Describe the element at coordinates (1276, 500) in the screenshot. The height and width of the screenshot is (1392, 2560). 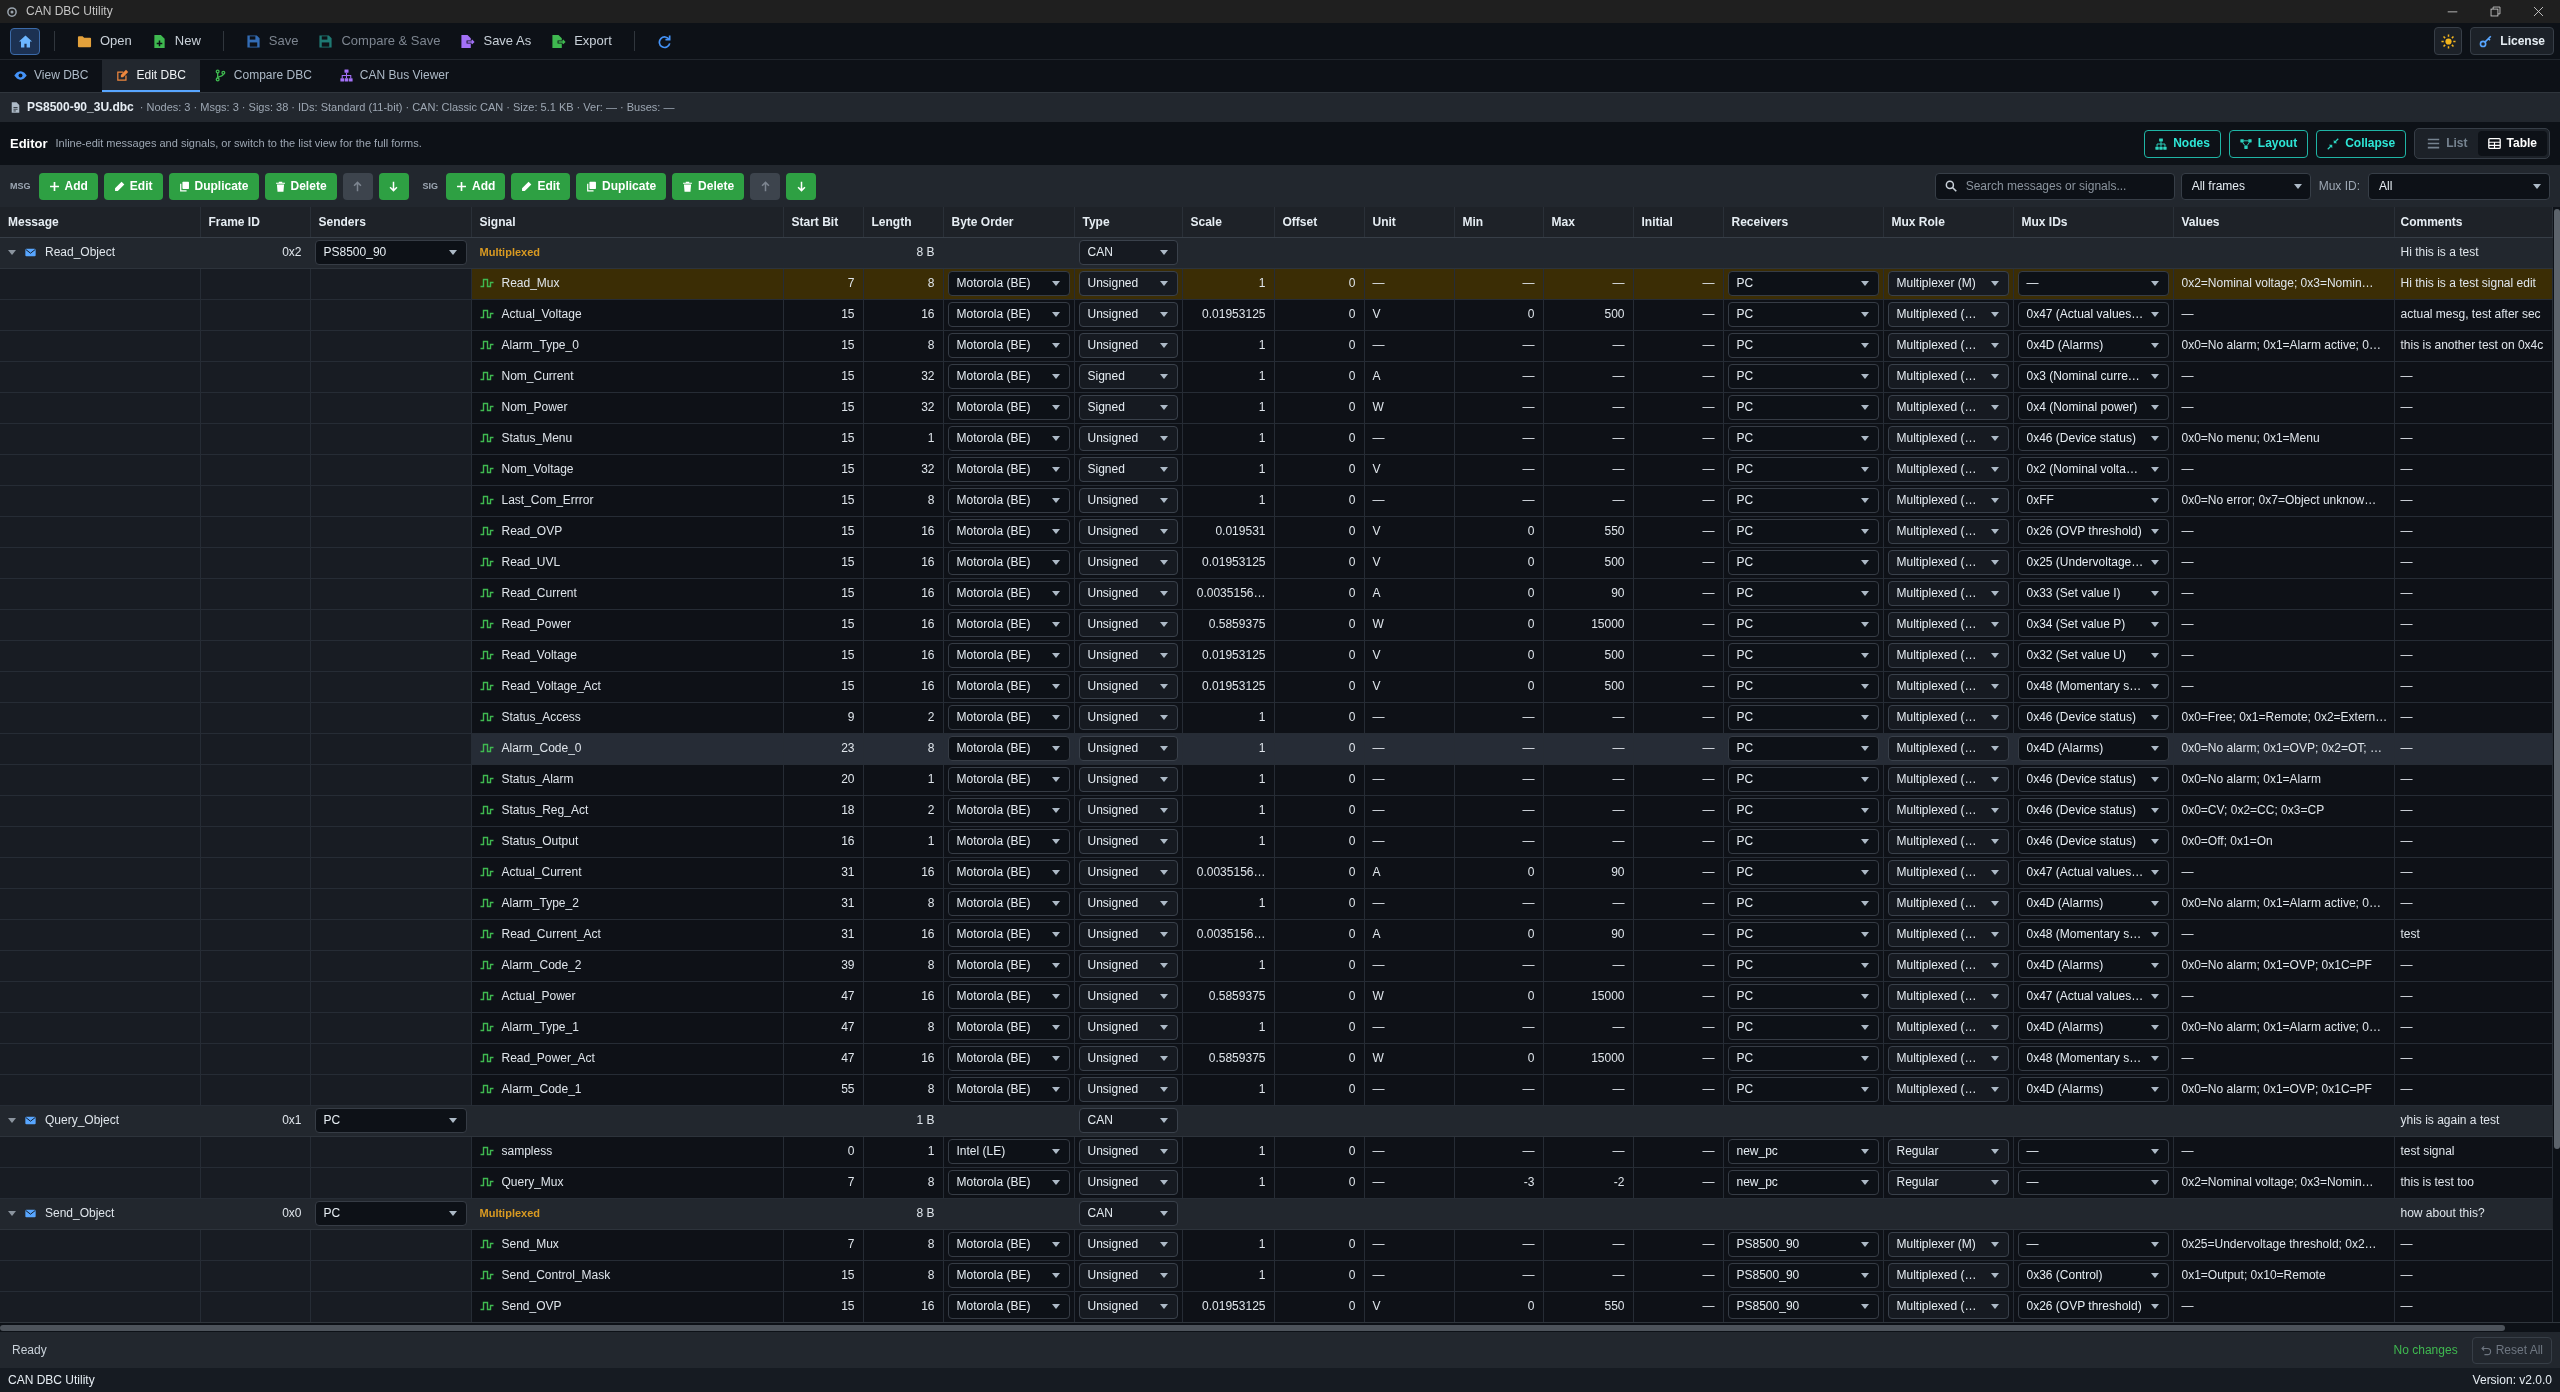
I see `signal-row: Last_Com_Errror 15 8 Motorola (BE) Unsigned 1 0 — — — — PC Multiplexed (… 0xFF 0x0=No error; 0x7=Object unknow… —` at that location.